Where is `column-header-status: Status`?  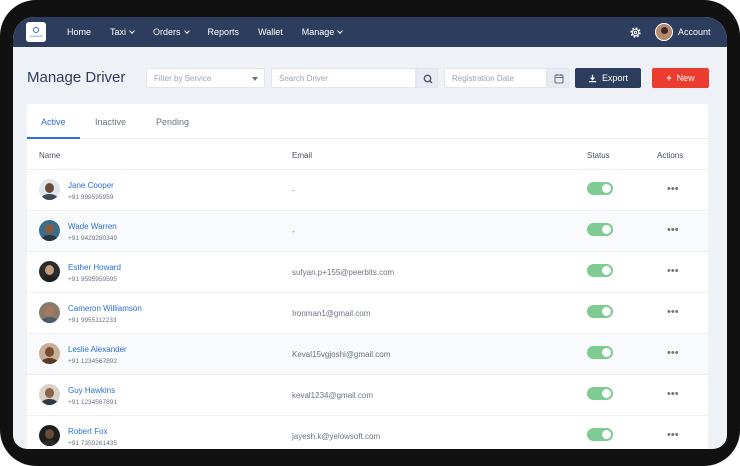 column-header-status: Status is located at coordinates (598, 155).